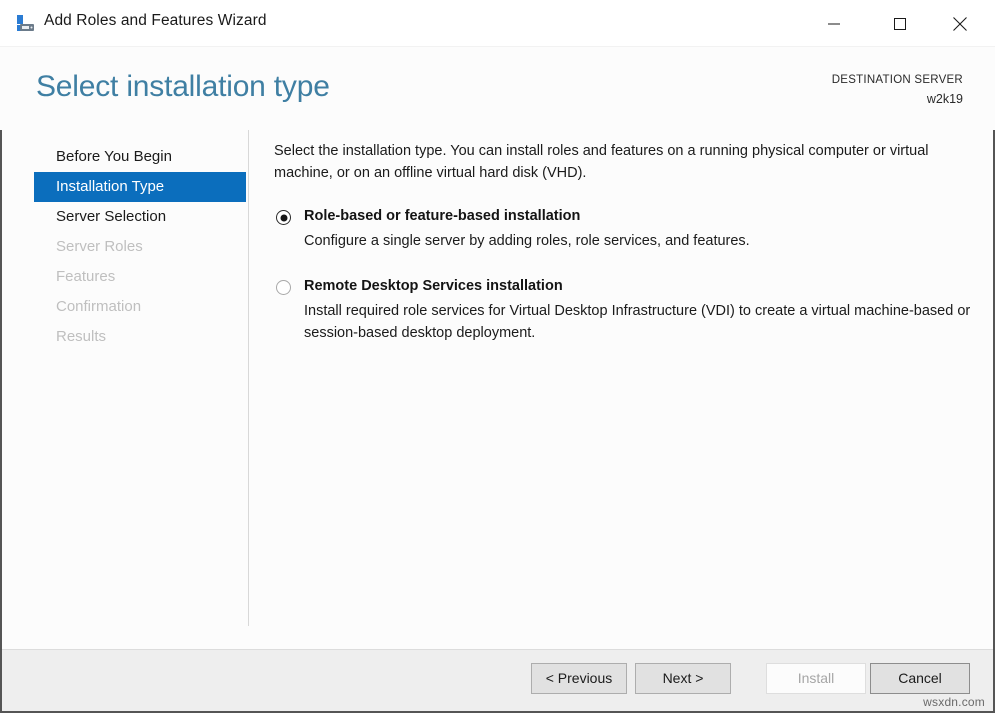 The width and height of the screenshot is (995, 713). I want to click on title-bar: Add Roles and Features Wizard, so click(497, 23).